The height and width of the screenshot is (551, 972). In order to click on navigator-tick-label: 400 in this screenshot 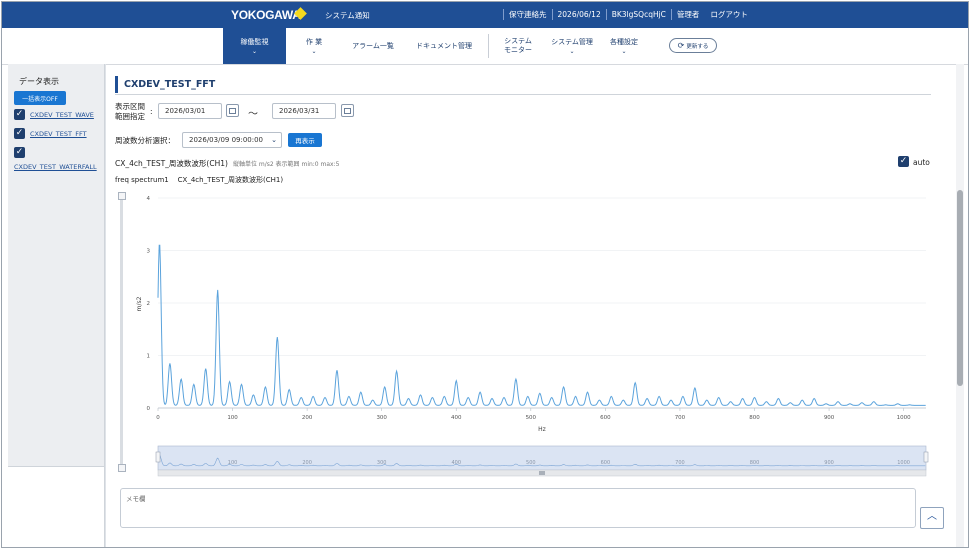, I will do `click(456, 463)`.